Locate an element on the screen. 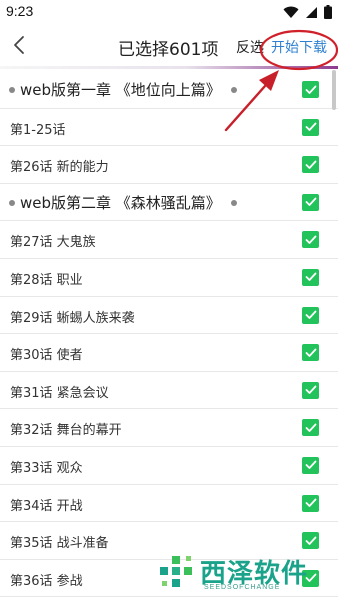  episode-label: 第30话 使者 is located at coordinates (46, 356).